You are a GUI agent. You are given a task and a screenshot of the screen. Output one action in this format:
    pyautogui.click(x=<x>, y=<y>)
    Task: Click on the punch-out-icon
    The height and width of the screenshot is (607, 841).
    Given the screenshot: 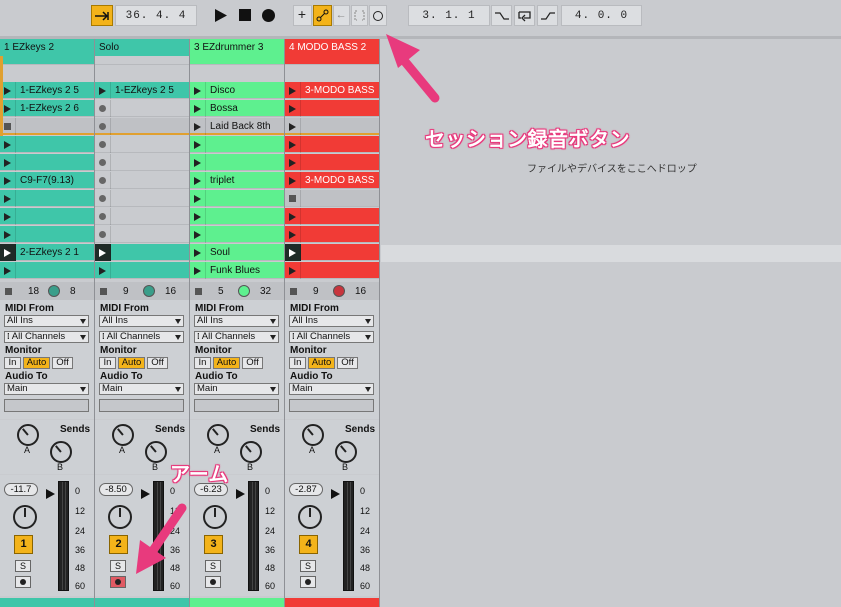 What is the action you would take?
    pyautogui.click(x=547, y=15)
    